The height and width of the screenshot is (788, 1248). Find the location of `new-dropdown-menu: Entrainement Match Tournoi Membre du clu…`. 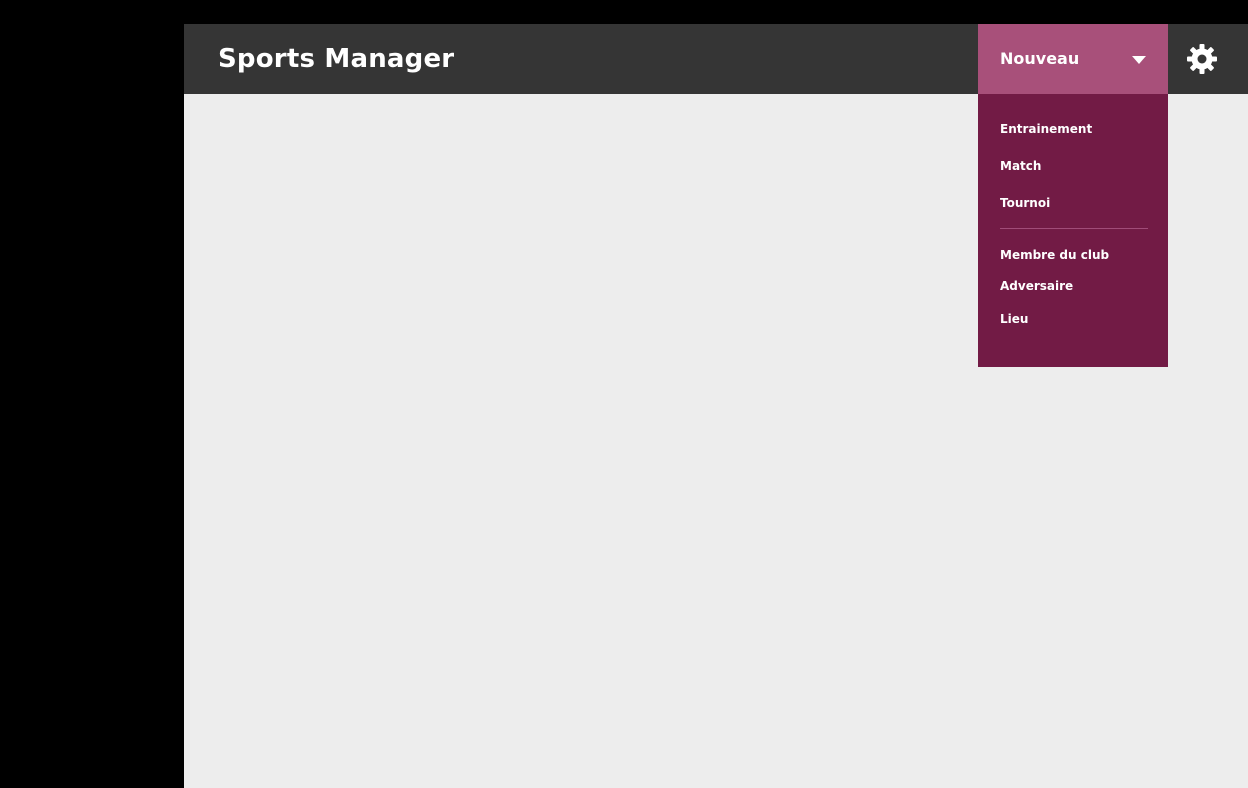

new-dropdown-menu: Entrainement Match Tournoi Membre du clu… is located at coordinates (1073, 230).